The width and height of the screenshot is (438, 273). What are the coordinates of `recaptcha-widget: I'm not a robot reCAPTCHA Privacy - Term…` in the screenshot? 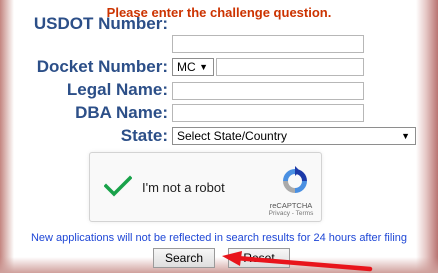 It's located at (205, 187).